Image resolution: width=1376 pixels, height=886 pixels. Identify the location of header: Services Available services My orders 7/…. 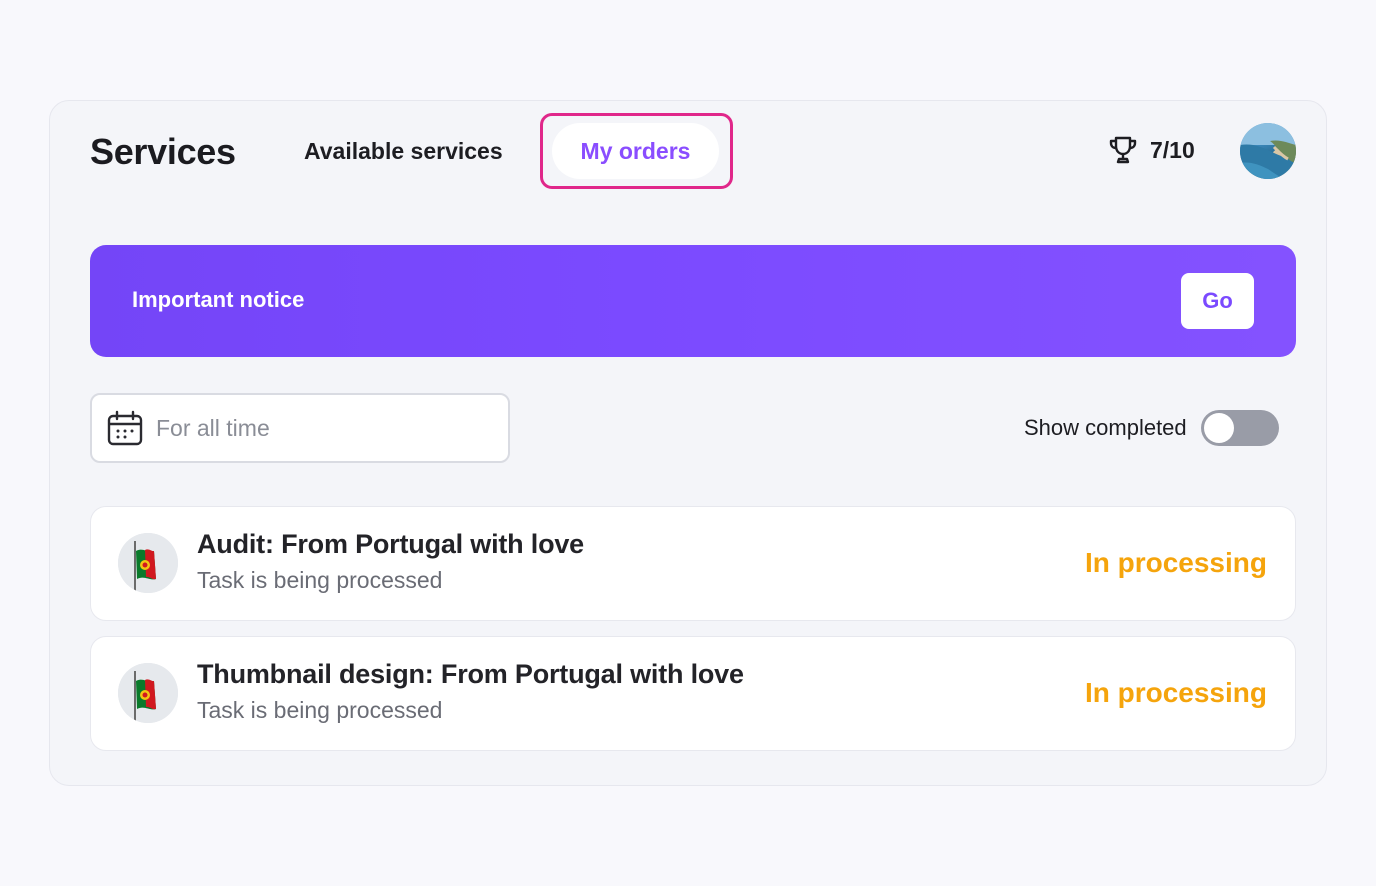
(688, 151).